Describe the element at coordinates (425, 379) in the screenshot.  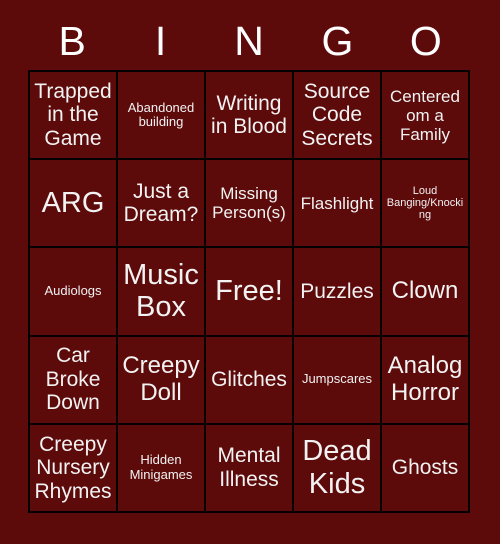
I see `bingo-cell: Analog Horror` at that location.